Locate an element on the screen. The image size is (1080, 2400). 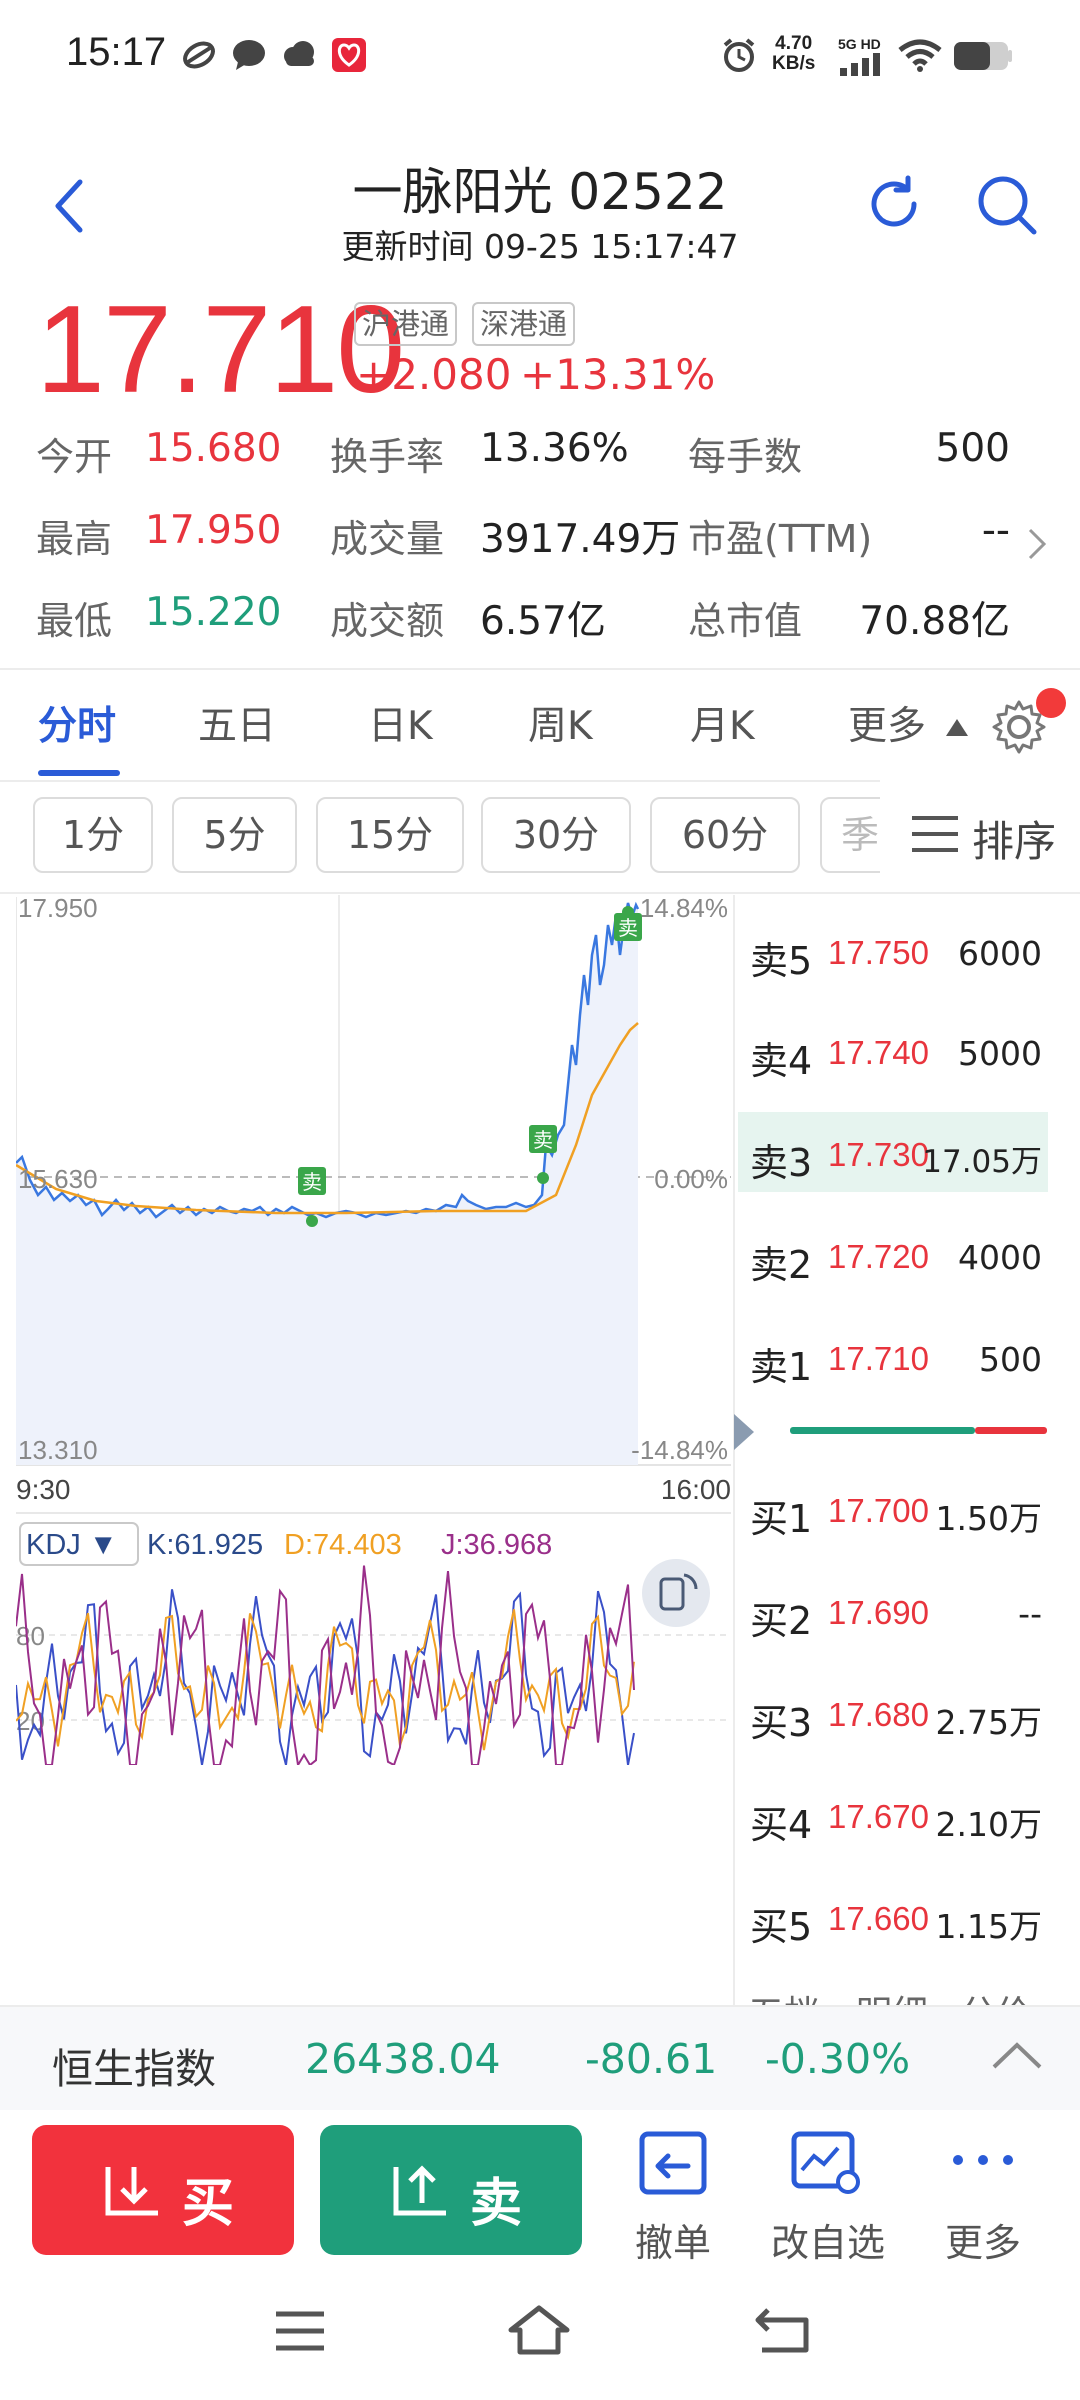
sell-arrow-icon is located at coordinates (419, 2190).